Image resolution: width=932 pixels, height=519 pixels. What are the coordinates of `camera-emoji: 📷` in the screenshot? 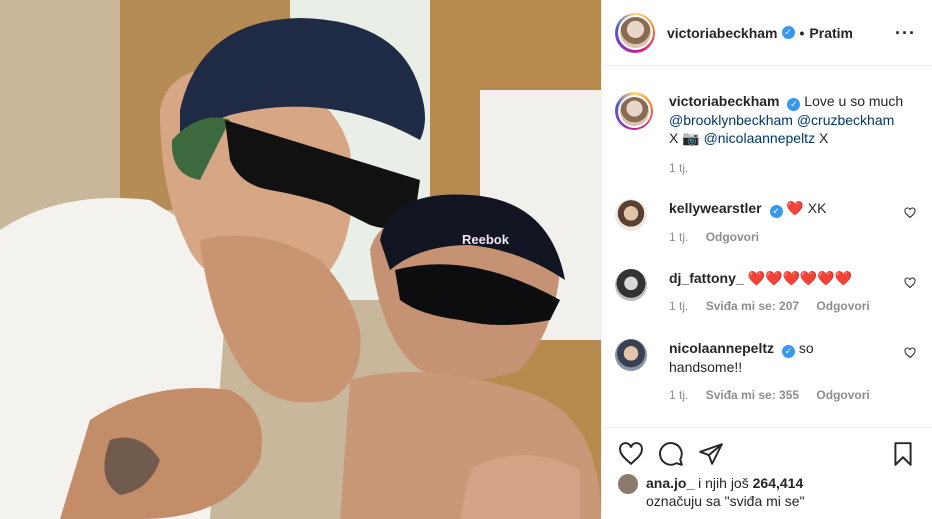 It's located at (691, 138).